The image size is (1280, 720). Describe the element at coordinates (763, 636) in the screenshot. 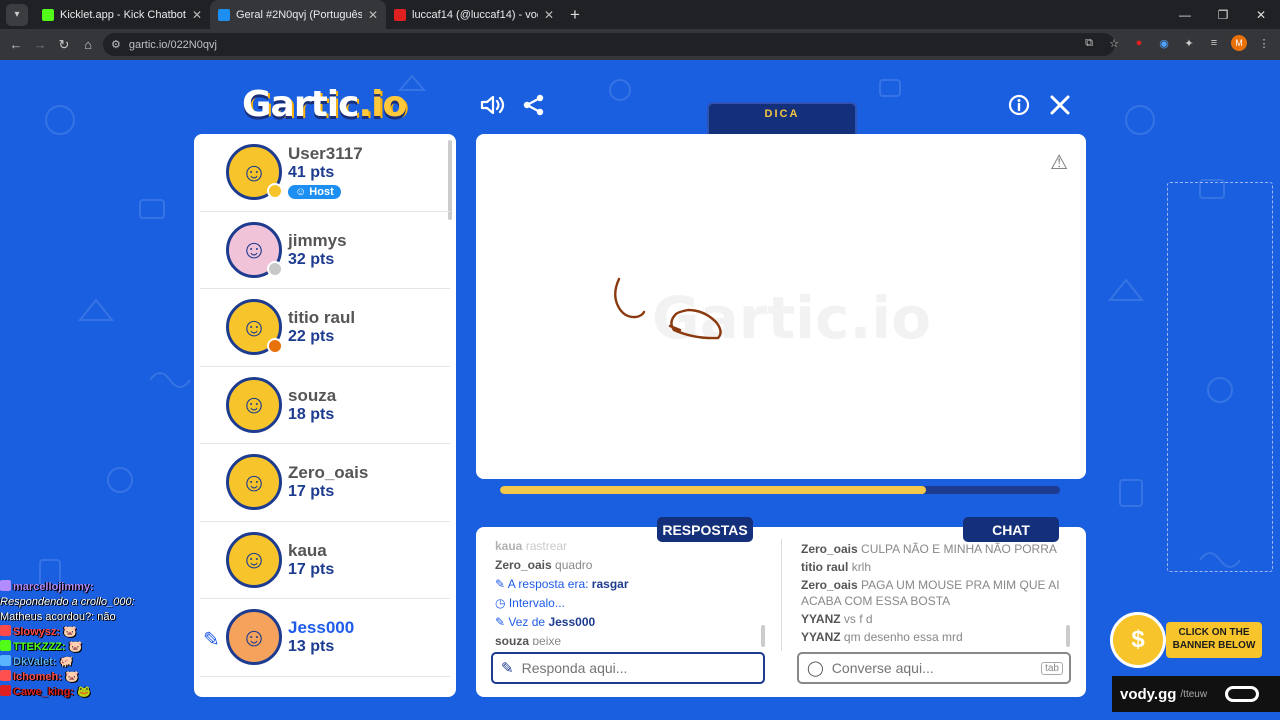

I see `answers-scrollbar` at that location.